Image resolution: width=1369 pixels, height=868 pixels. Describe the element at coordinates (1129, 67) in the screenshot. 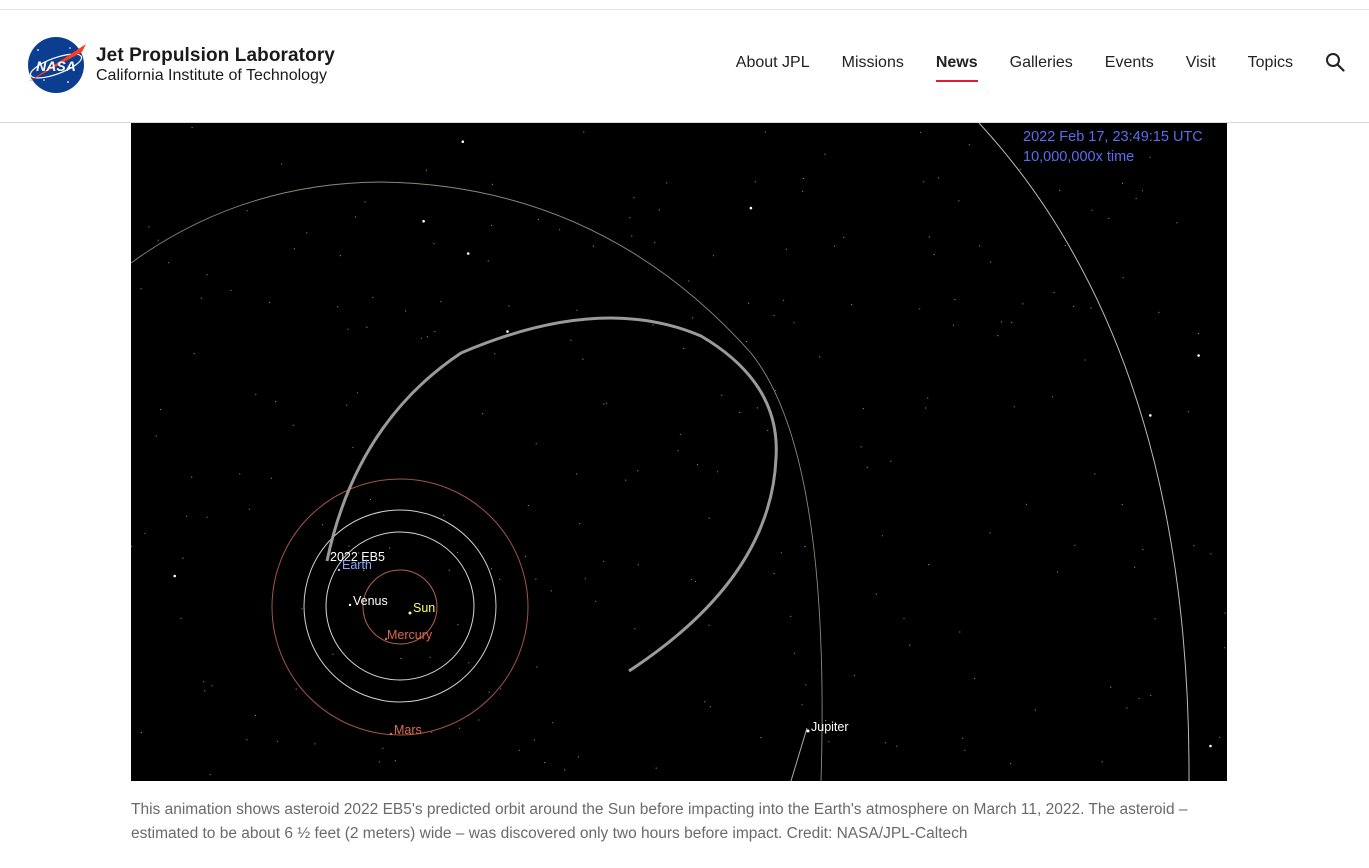

I see `nav-events: Events` at that location.